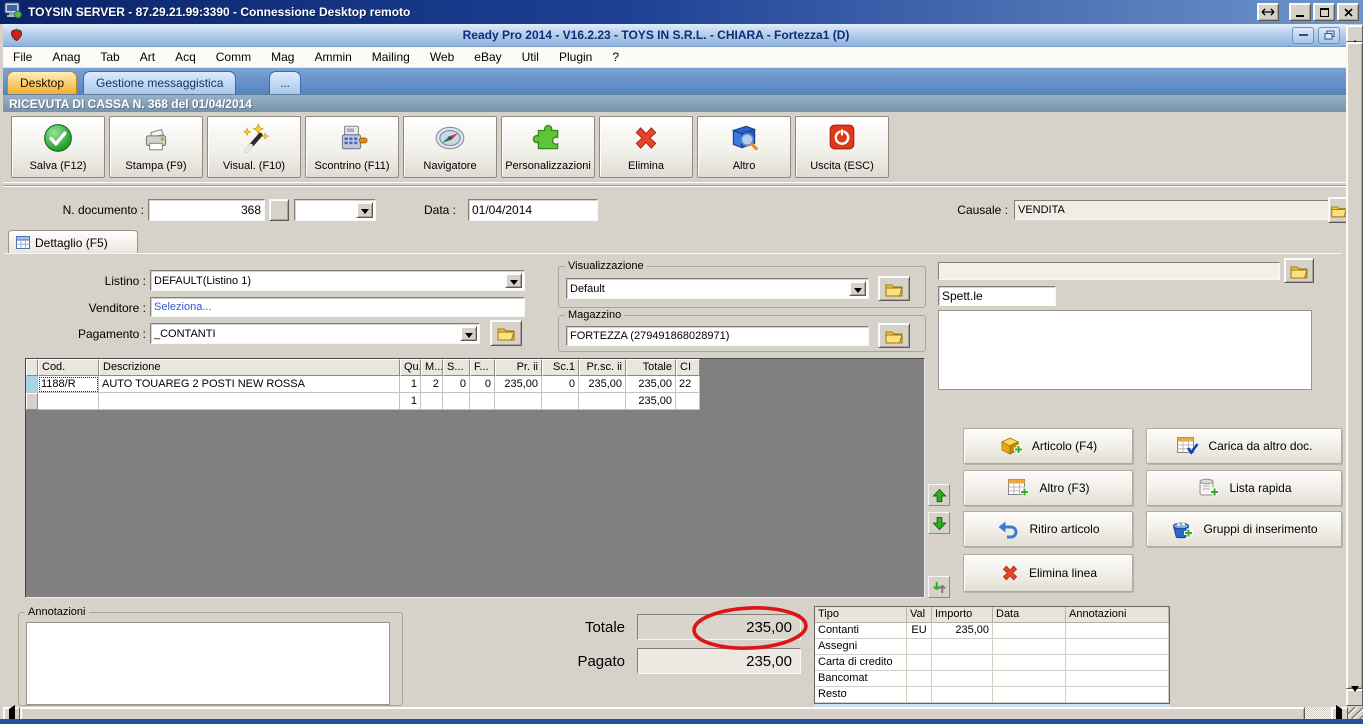 This screenshot has height=724, width=1363. I want to click on annotazioni-textarea, so click(208, 663).